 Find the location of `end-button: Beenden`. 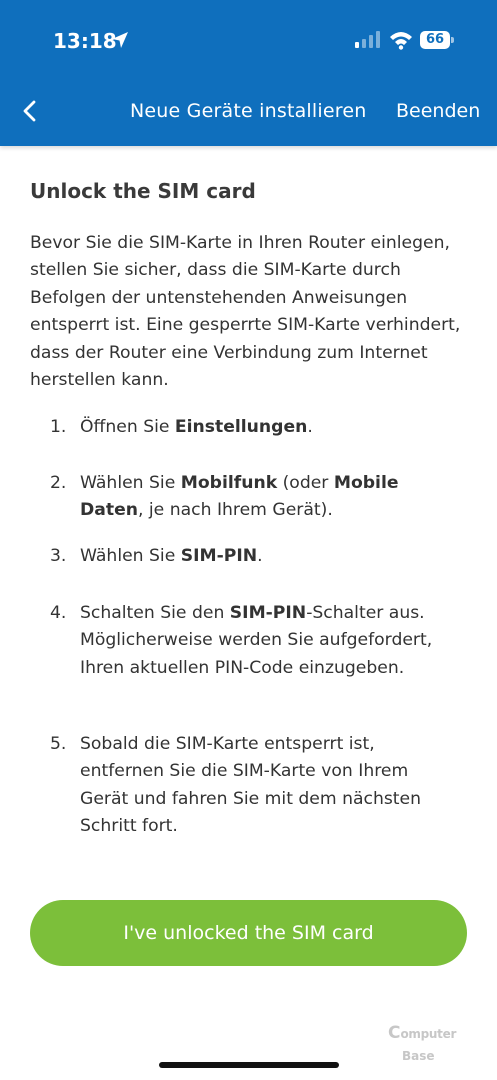

end-button: Beenden is located at coordinates (438, 111).